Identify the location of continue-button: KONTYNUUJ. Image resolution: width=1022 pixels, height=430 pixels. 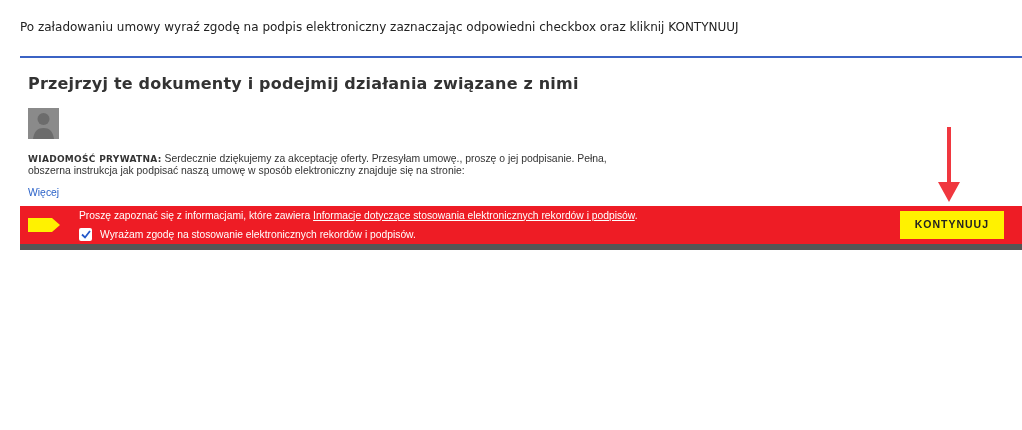
(951, 225).